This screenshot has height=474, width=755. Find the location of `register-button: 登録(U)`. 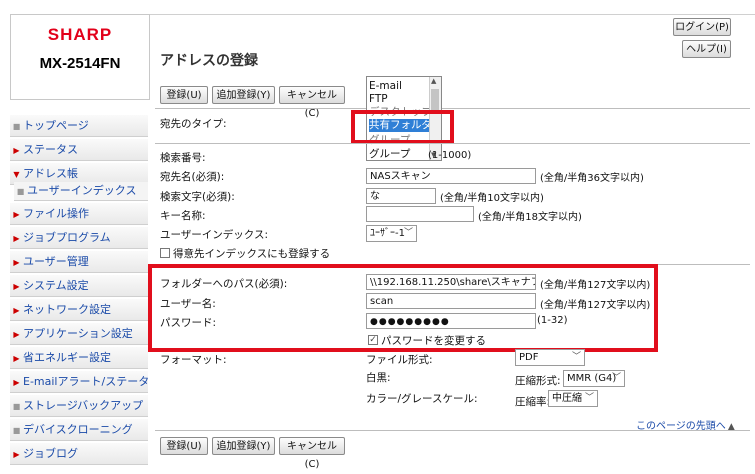

register-button: 登録(U) is located at coordinates (184, 95).